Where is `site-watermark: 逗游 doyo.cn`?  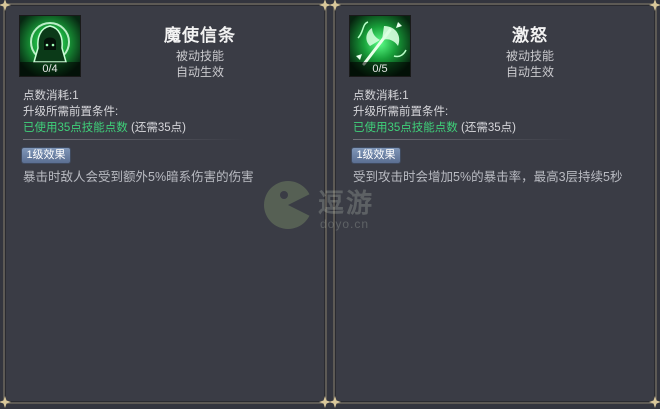
site-watermark: 逗游 doyo.cn is located at coordinates (337, 212).